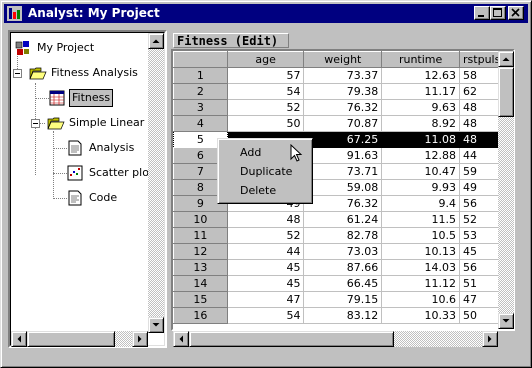 The width and height of the screenshot is (532, 368). I want to click on table-cell: 9.63, so click(421, 107).